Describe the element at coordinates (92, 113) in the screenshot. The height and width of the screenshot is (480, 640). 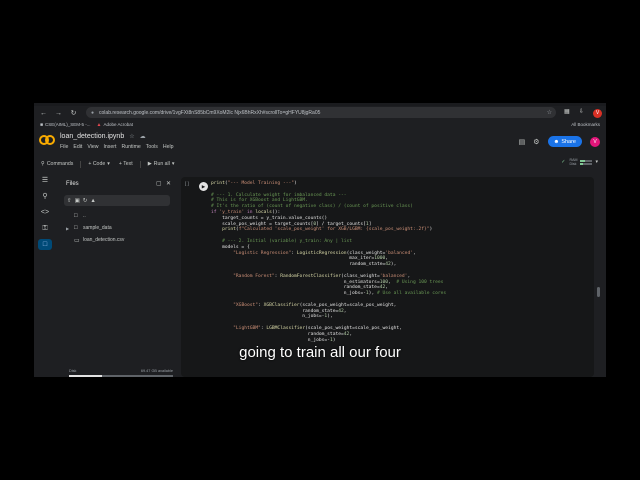
I see `site-info-icon: ●` at that location.